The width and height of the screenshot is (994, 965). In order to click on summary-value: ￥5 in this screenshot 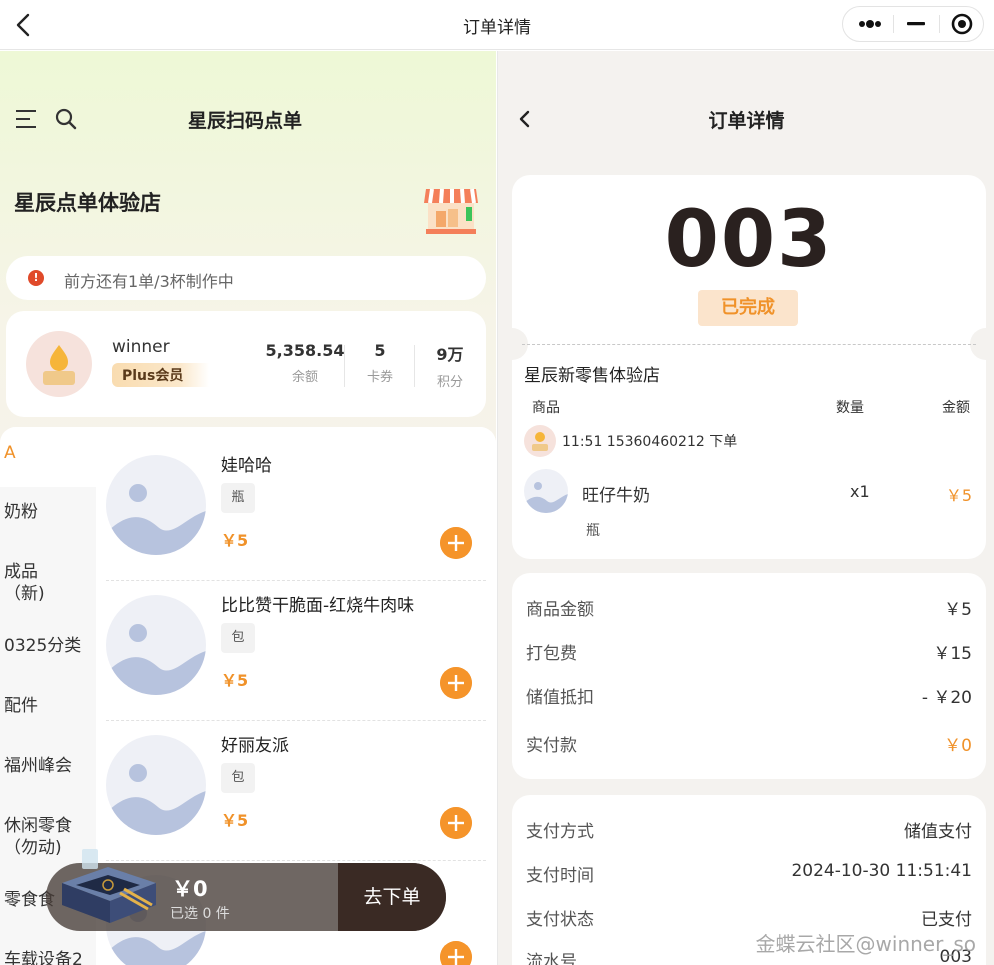, I will do `click(958, 610)`.